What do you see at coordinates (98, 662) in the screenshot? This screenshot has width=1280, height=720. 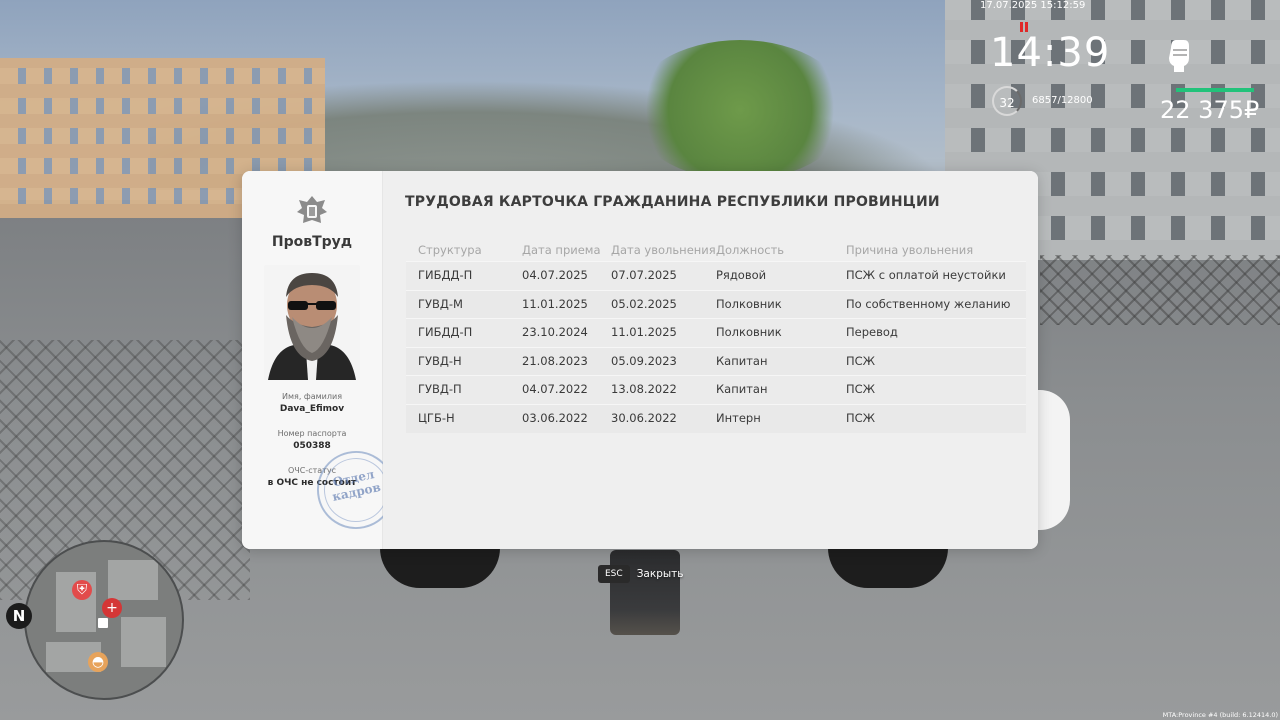 I see `food-icon: ◓` at bounding box center [98, 662].